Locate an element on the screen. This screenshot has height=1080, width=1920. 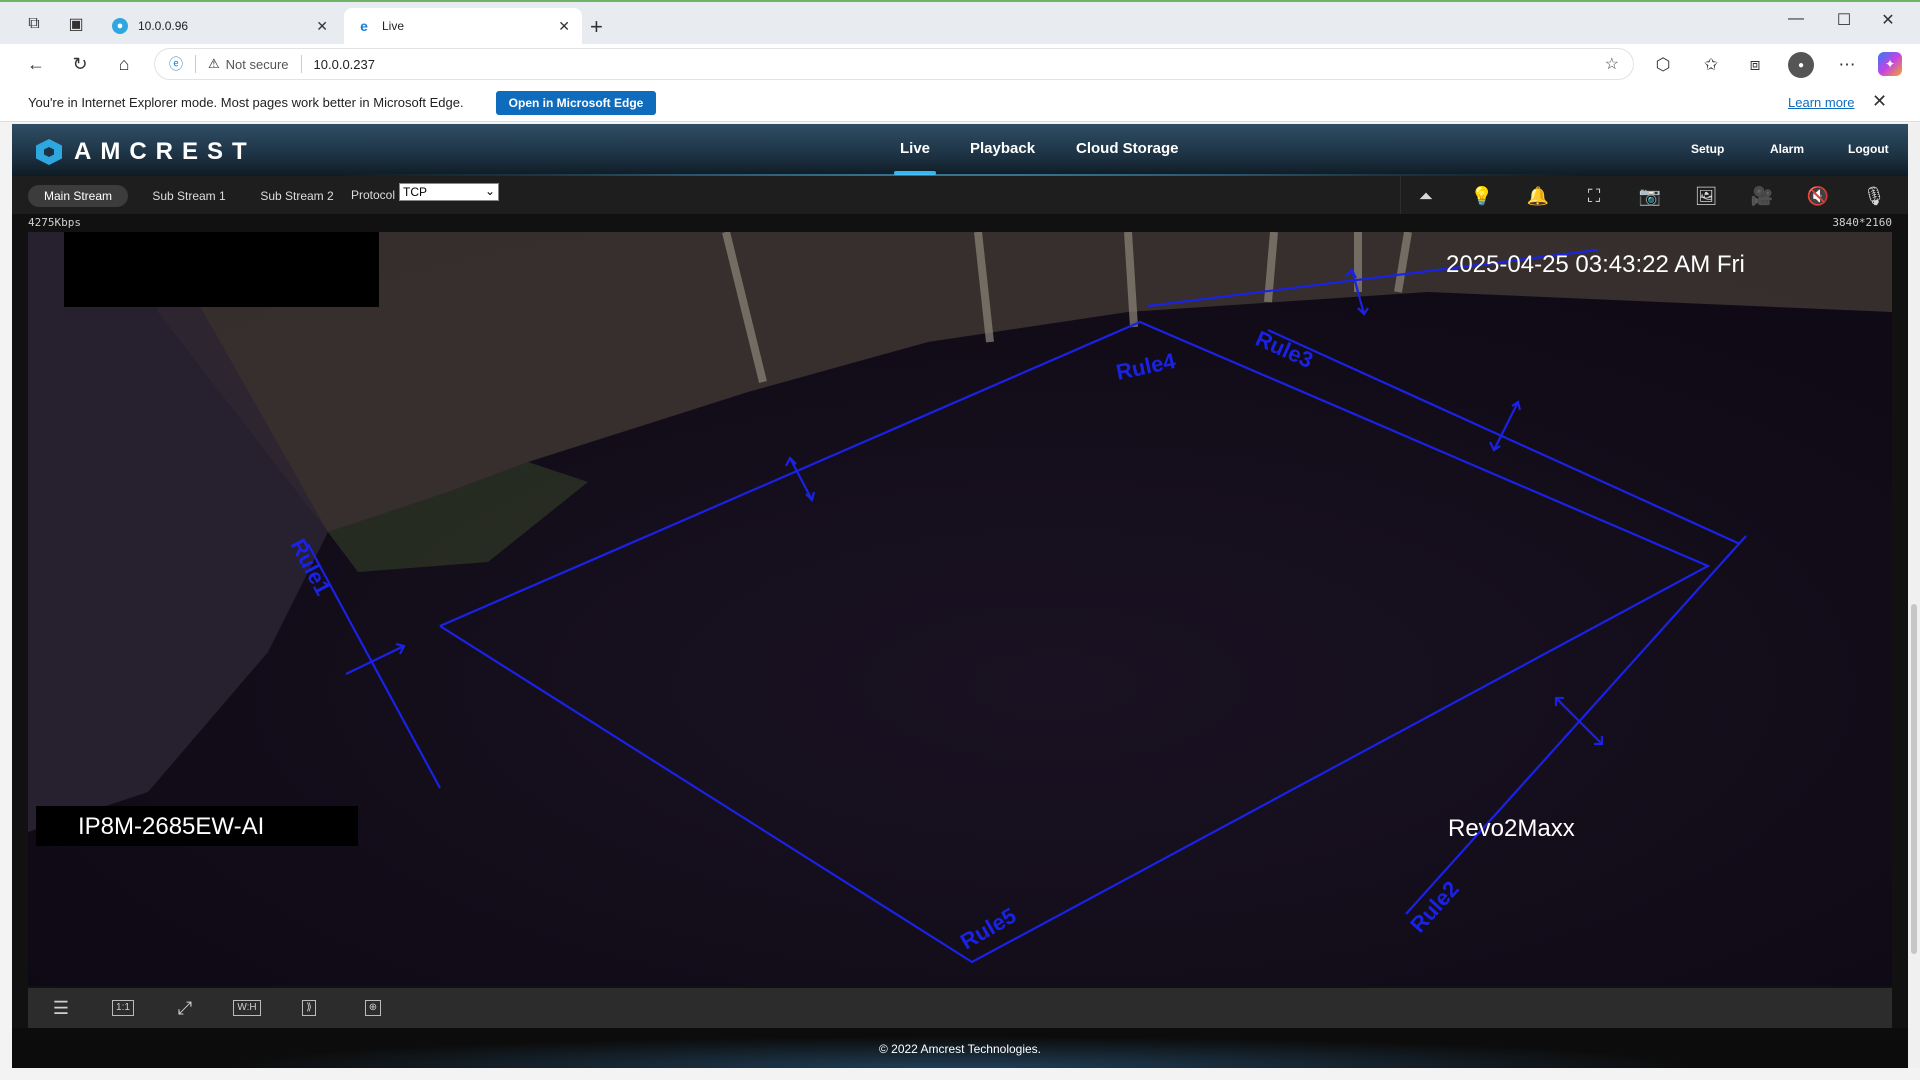
osd-channel-name: Revo2Maxx is located at coordinates (1511, 828).